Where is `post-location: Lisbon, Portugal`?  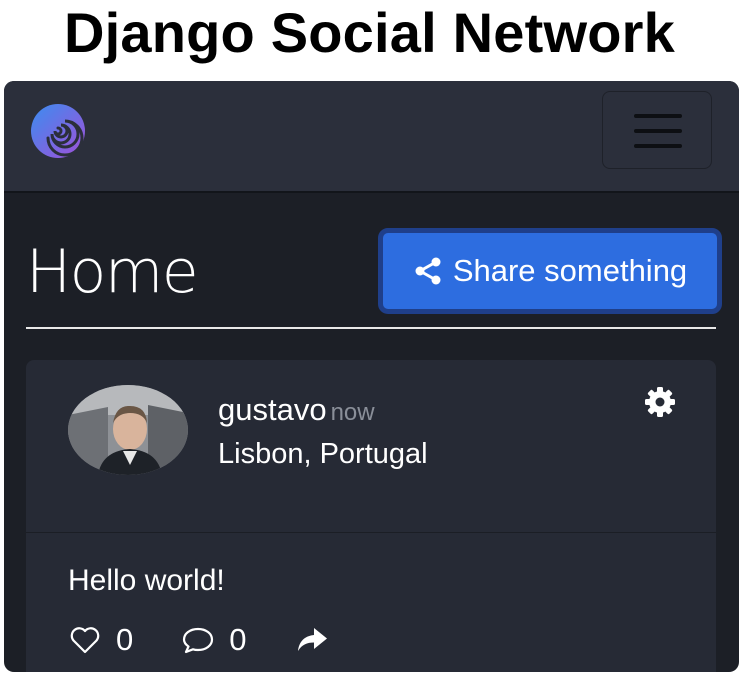
post-location: Lisbon, Portugal is located at coordinates (323, 454).